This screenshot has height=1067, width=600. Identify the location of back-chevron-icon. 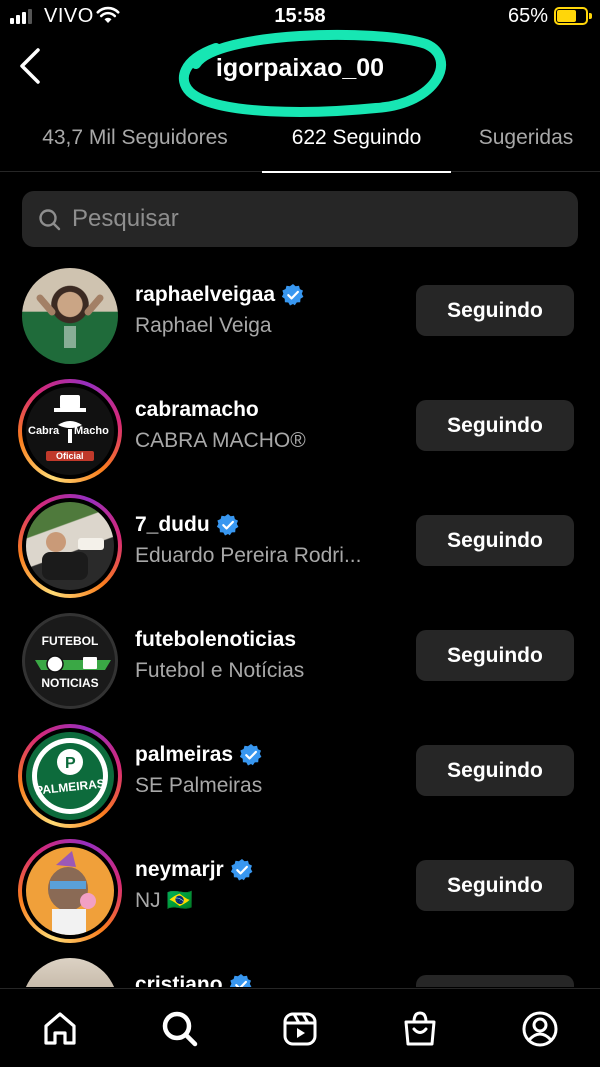
(32, 66).